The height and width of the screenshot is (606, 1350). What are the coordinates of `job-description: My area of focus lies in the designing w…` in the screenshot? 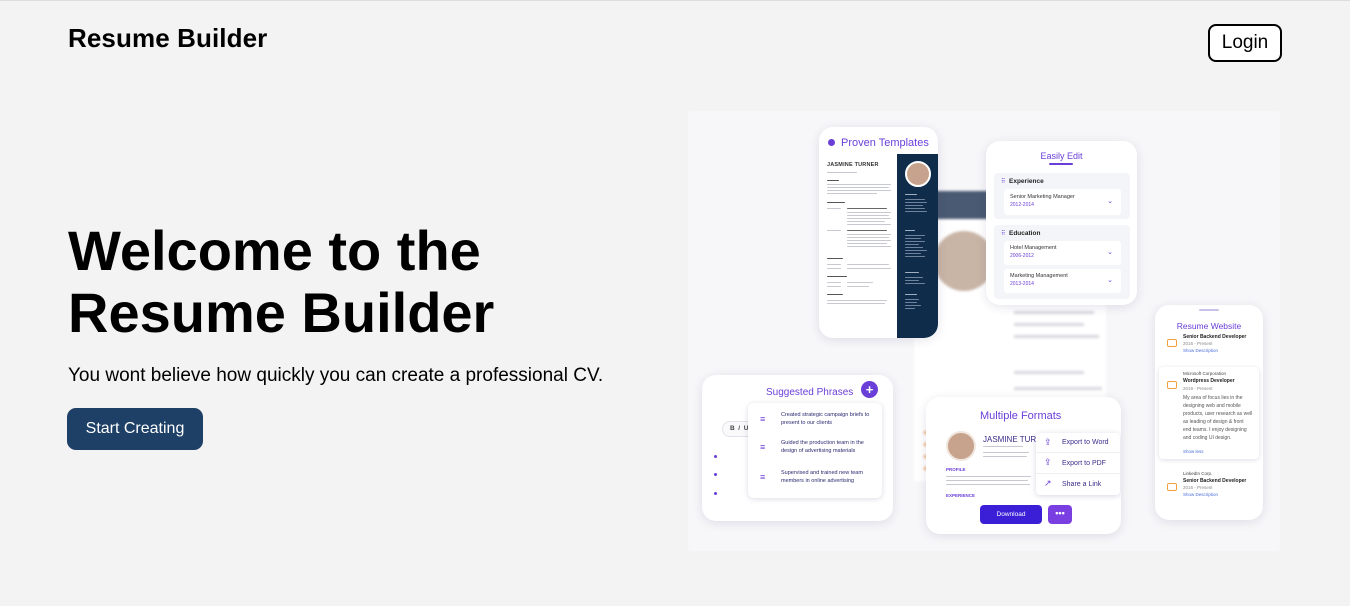 It's located at (1218, 418).